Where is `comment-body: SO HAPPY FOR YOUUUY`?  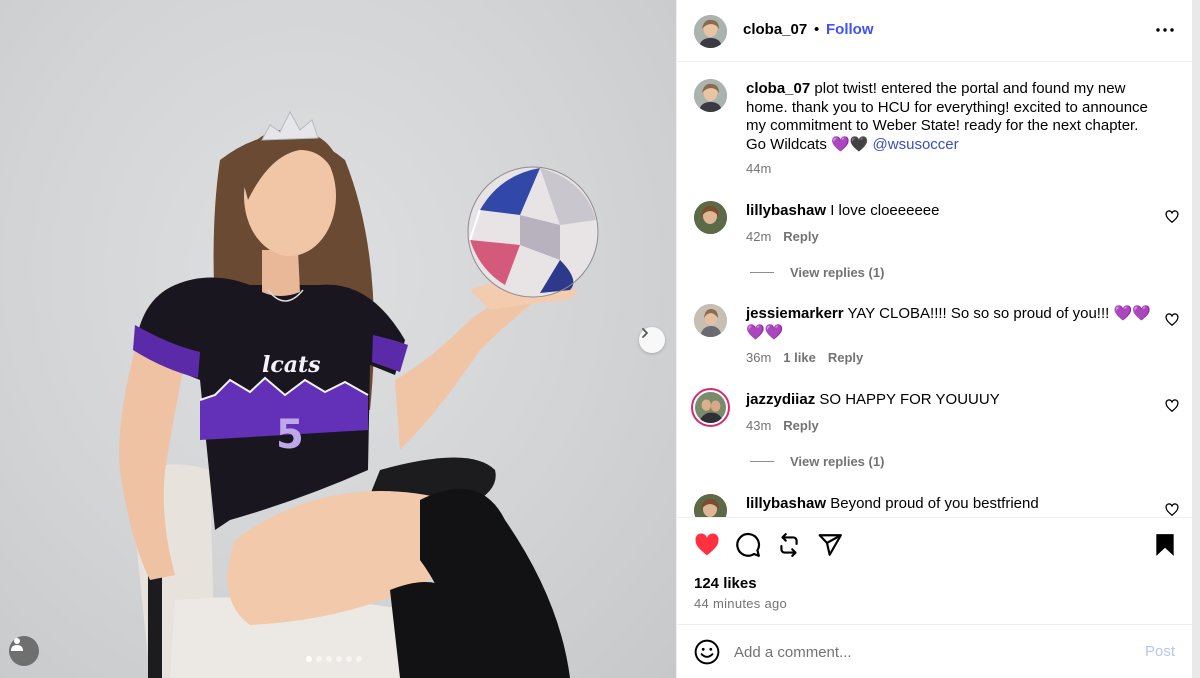 comment-body: SO HAPPY FOR YOUUUY is located at coordinates (909, 399).